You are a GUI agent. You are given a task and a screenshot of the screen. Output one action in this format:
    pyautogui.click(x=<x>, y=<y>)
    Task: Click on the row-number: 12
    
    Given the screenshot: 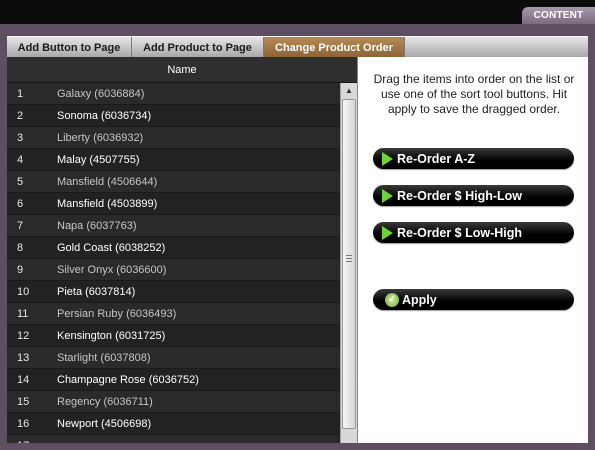 What is the action you would take?
    pyautogui.click(x=23, y=335)
    